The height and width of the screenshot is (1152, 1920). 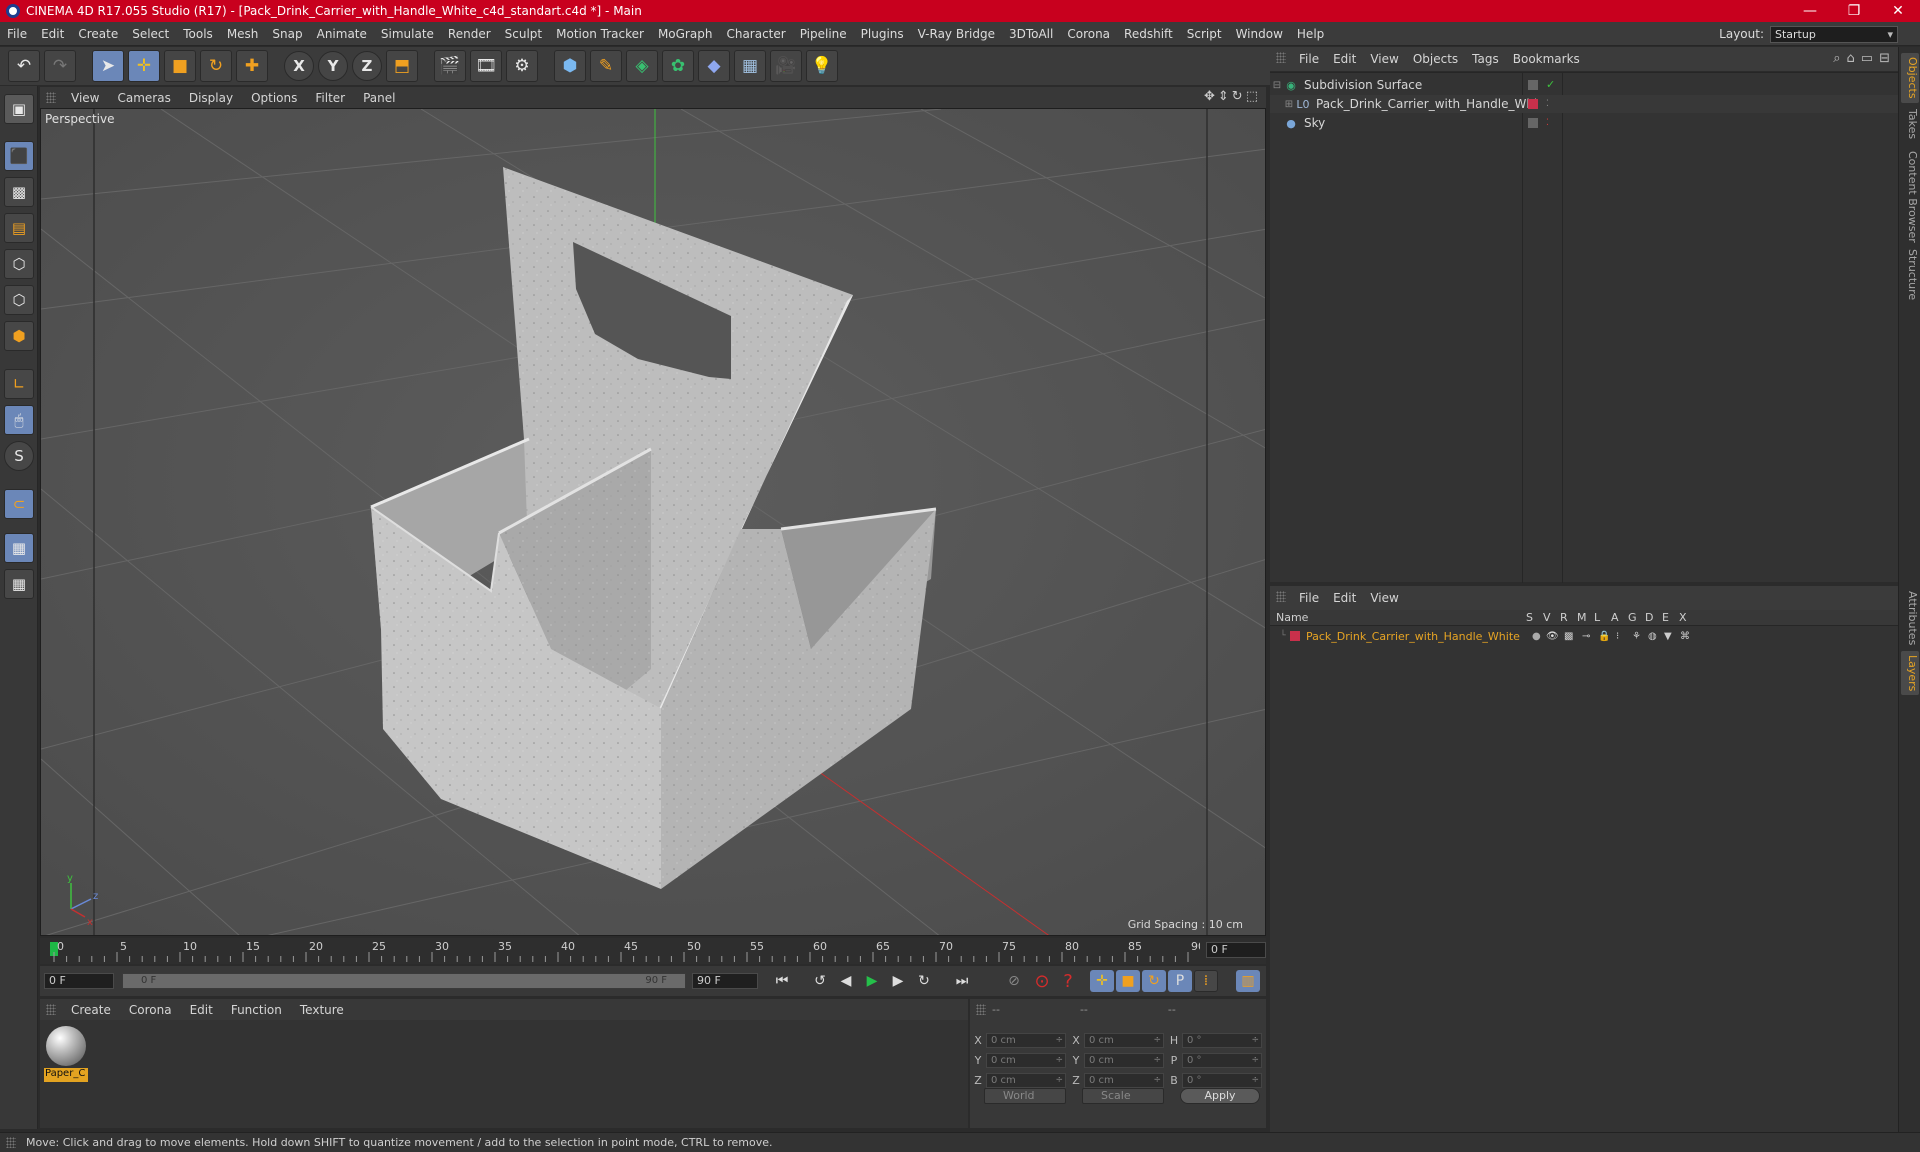 I want to click on go-to-end-icon: ⏭, so click(x=962, y=981).